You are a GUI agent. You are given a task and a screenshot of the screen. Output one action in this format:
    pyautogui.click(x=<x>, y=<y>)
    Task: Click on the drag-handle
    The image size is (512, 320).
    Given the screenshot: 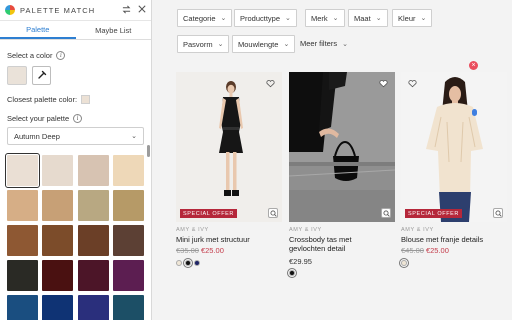 What is the action you would take?
    pyautogui.click(x=474, y=112)
    